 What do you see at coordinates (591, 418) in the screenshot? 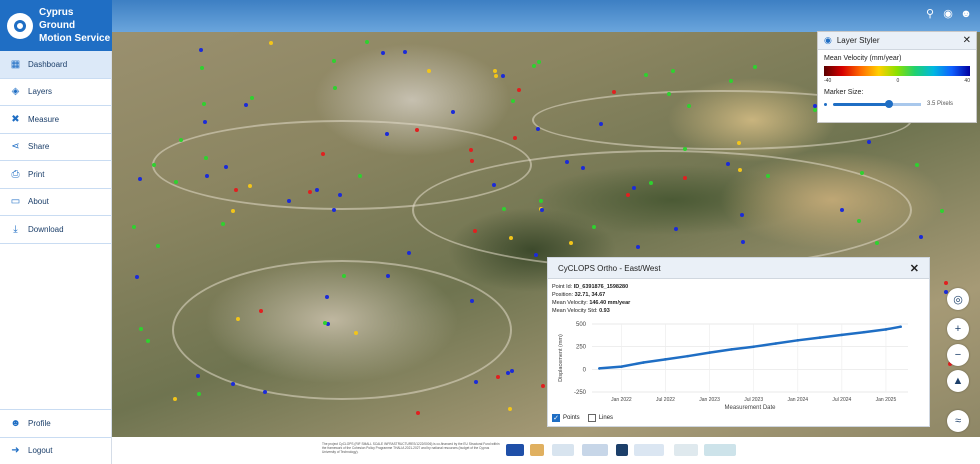
I see `lines-checkbox` at bounding box center [591, 418].